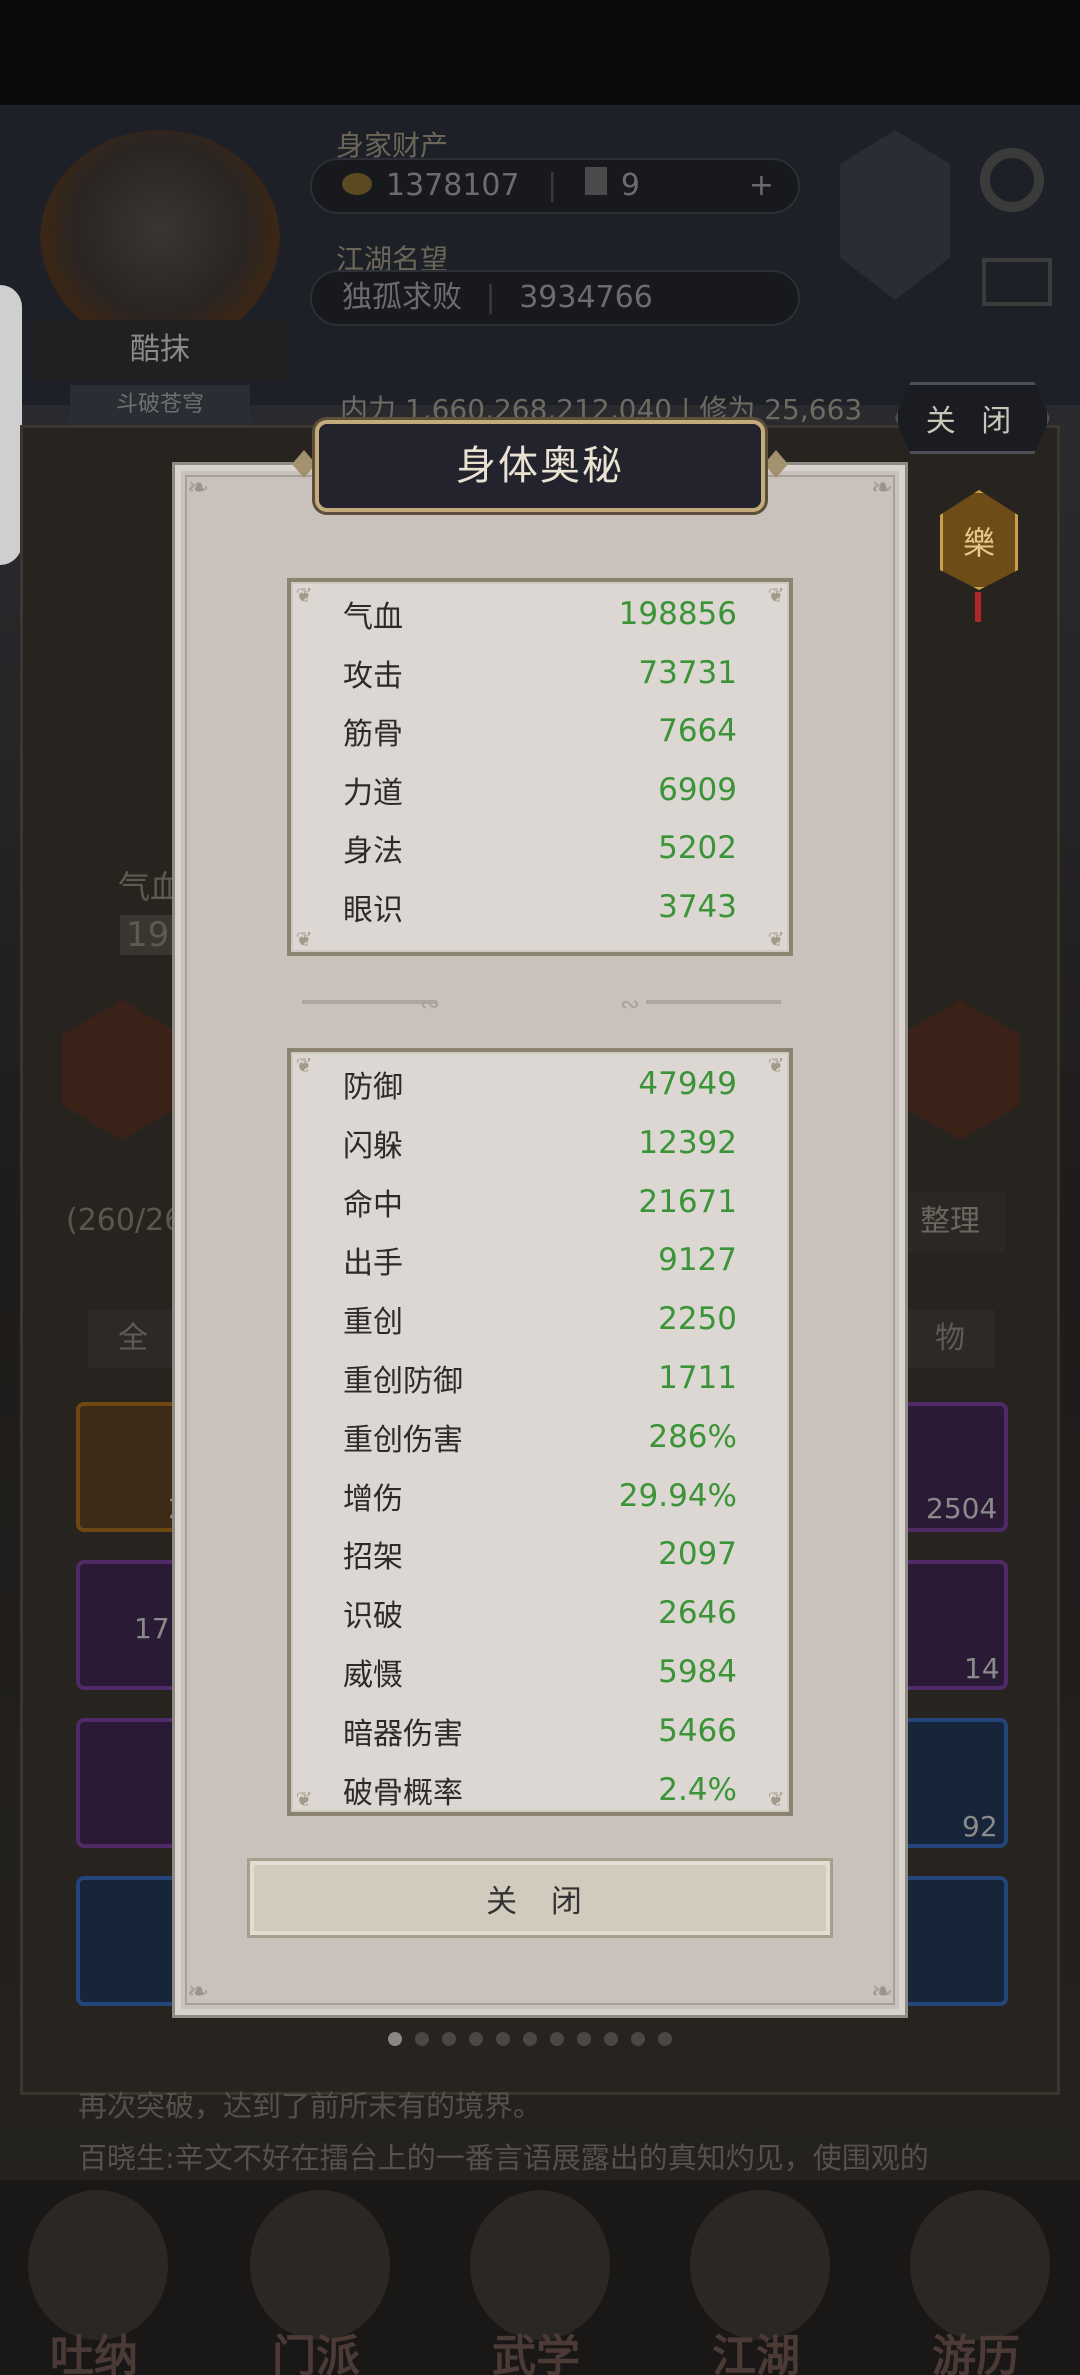 Image resolution: width=1080 pixels, height=2375 pixels. I want to click on stat-row: 命中 21671, so click(540, 1202).